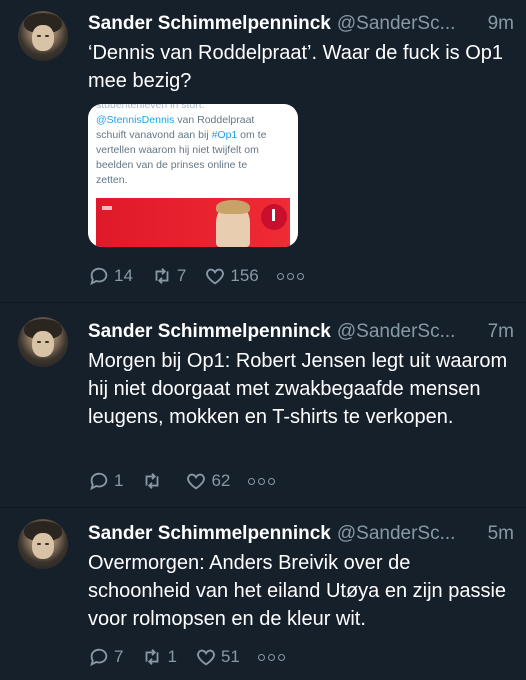 The height and width of the screenshot is (680, 526). I want to click on channel-logo, so click(274, 217).